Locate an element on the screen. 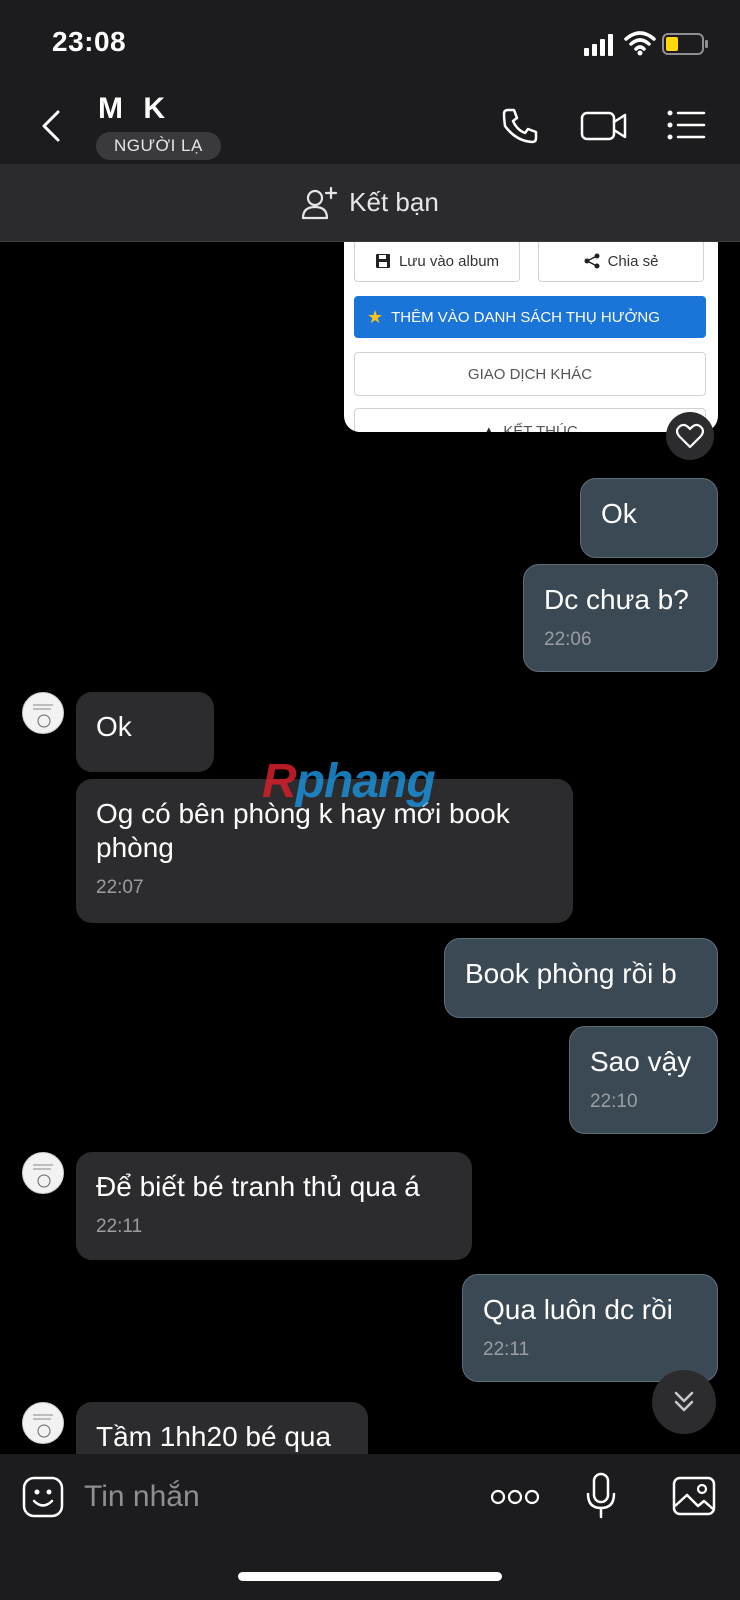  image-beneficiary-label: THÊM VÀO DANH SÁCH THỤ HƯỞNG is located at coordinates (525, 317).